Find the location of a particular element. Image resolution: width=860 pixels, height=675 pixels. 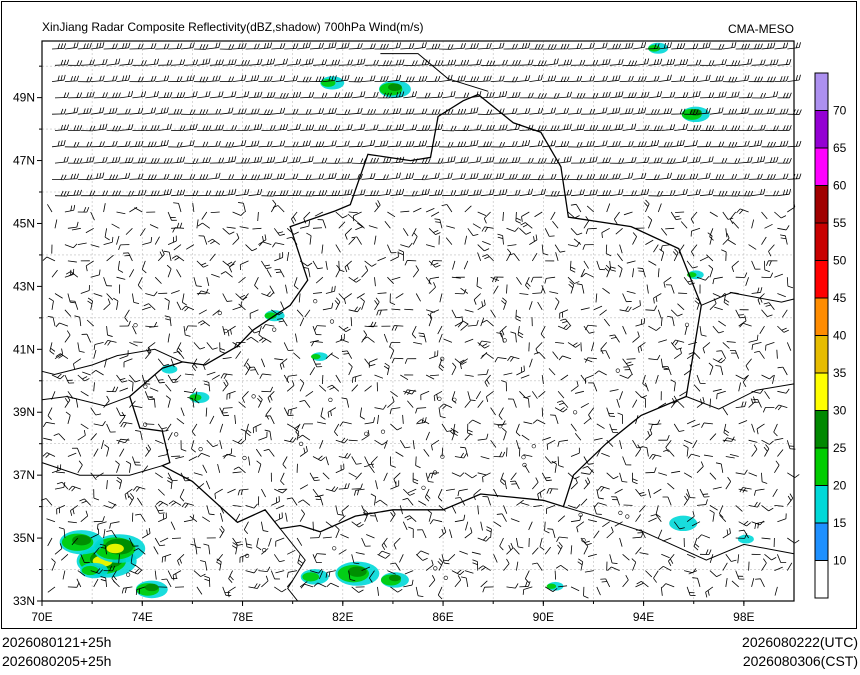

colorbar-label: 10 is located at coordinates (840, 561).